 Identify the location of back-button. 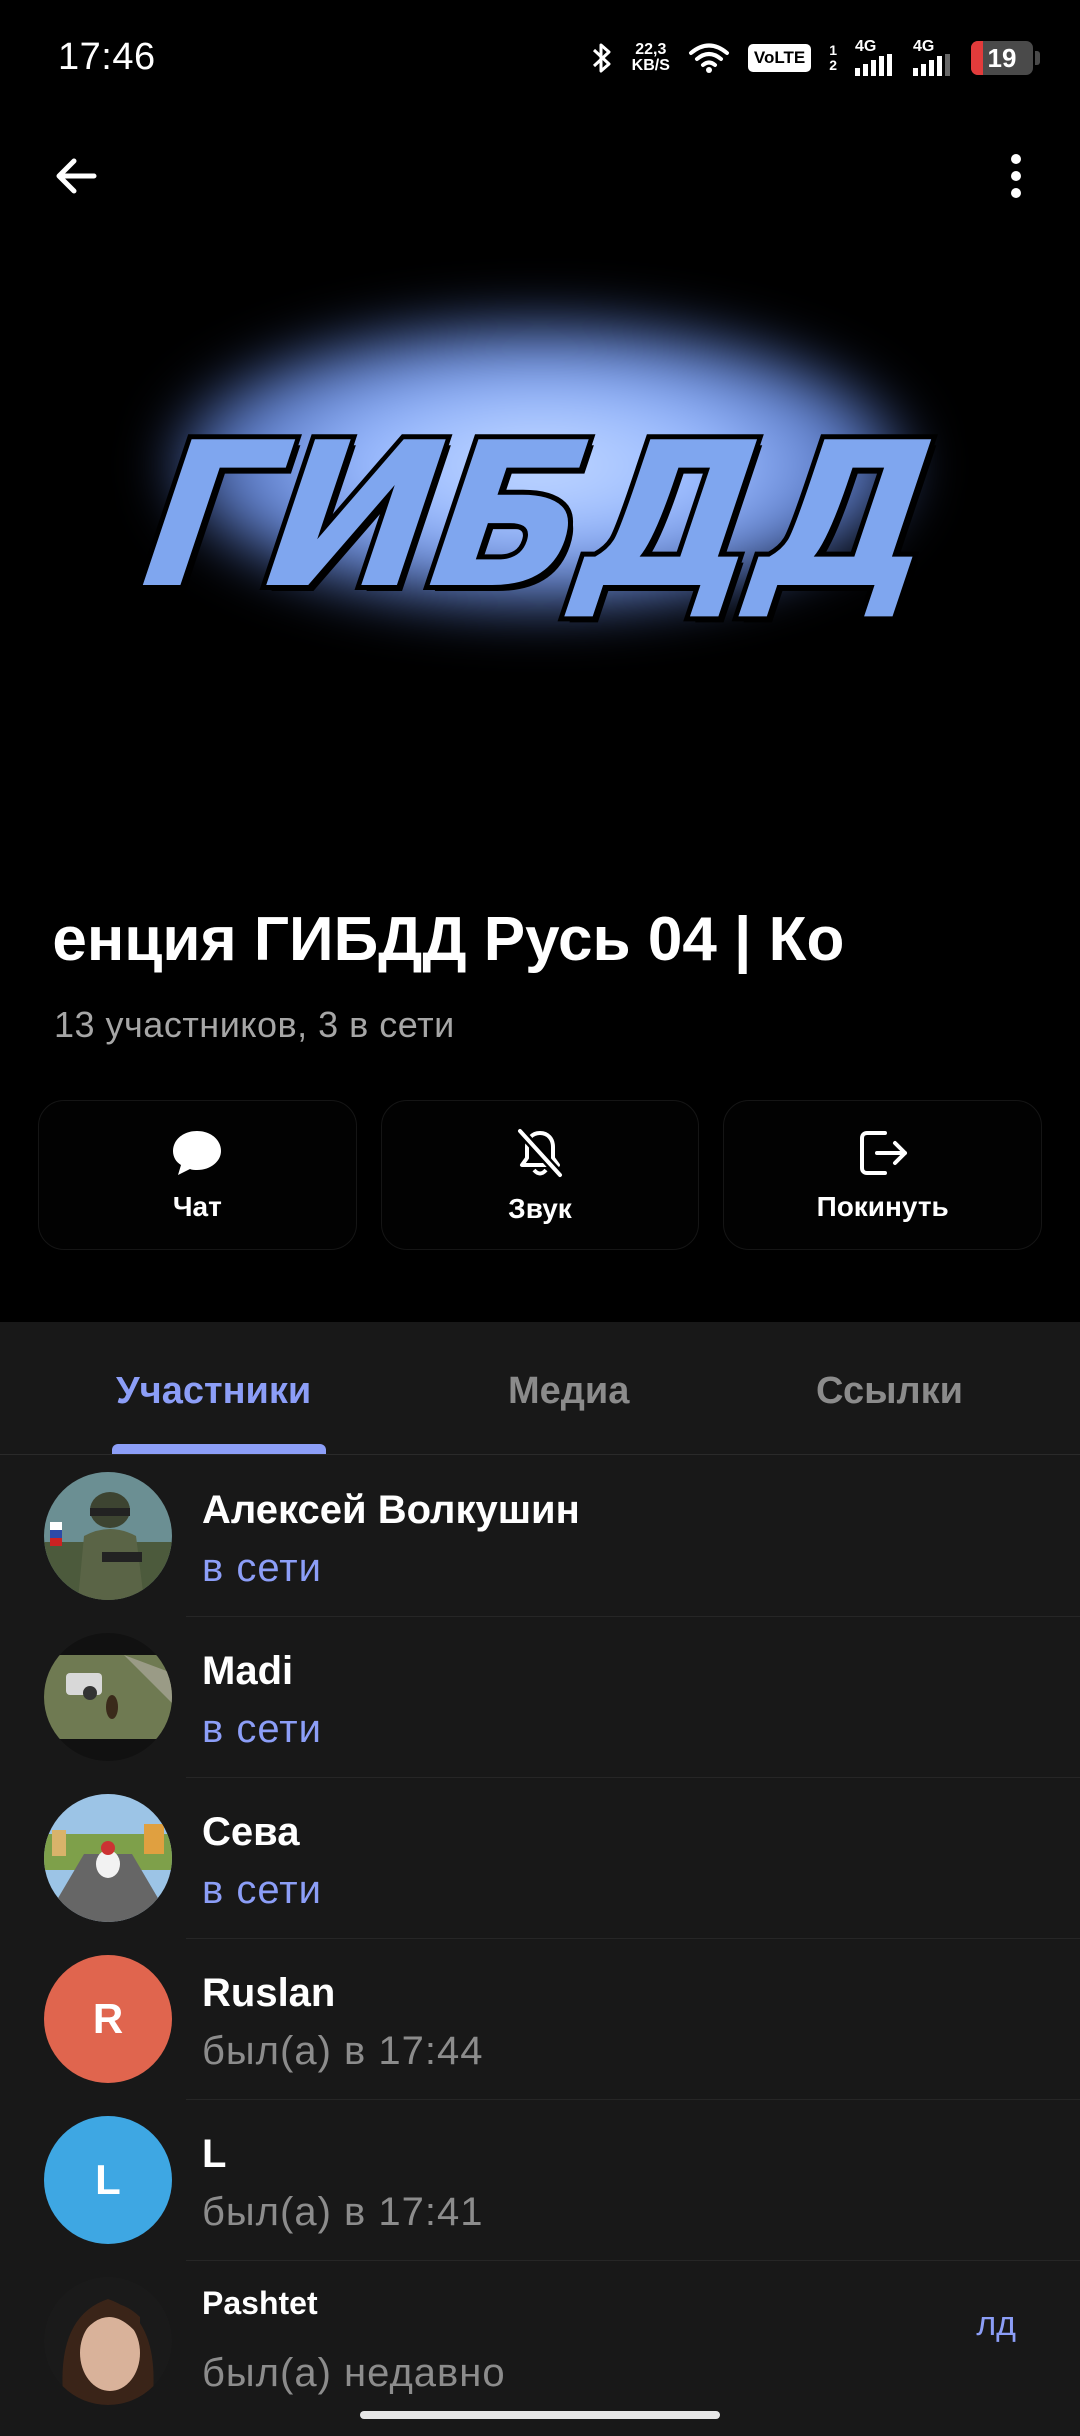
(76, 176).